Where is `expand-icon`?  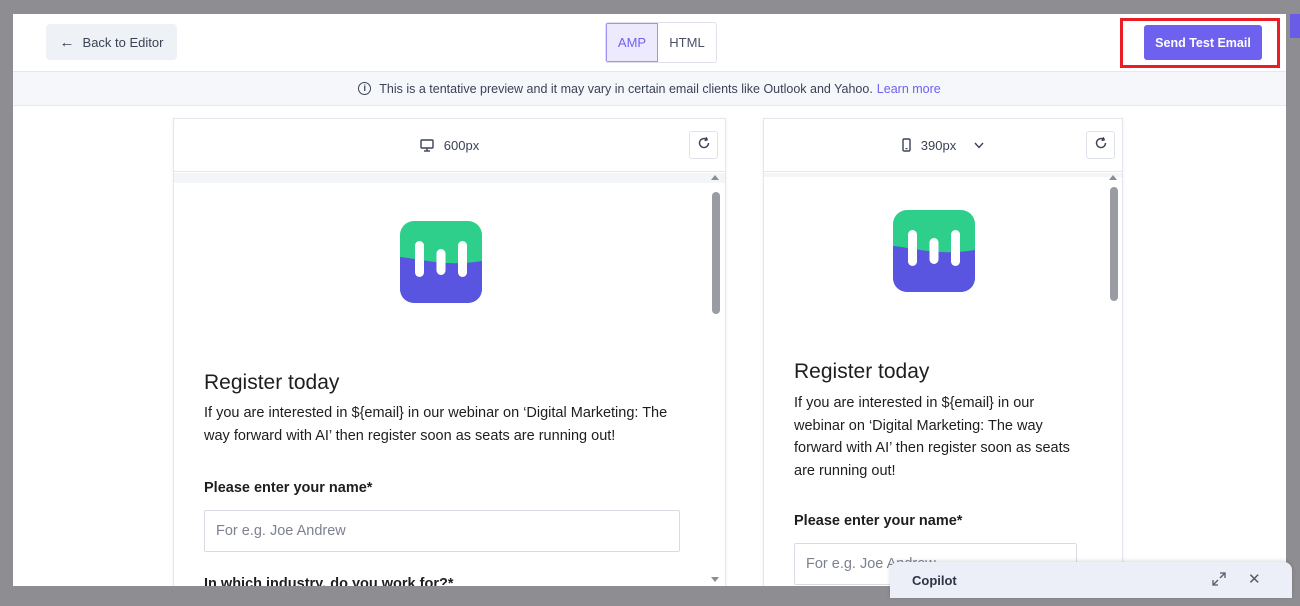
expand-icon is located at coordinates (1219, 580).